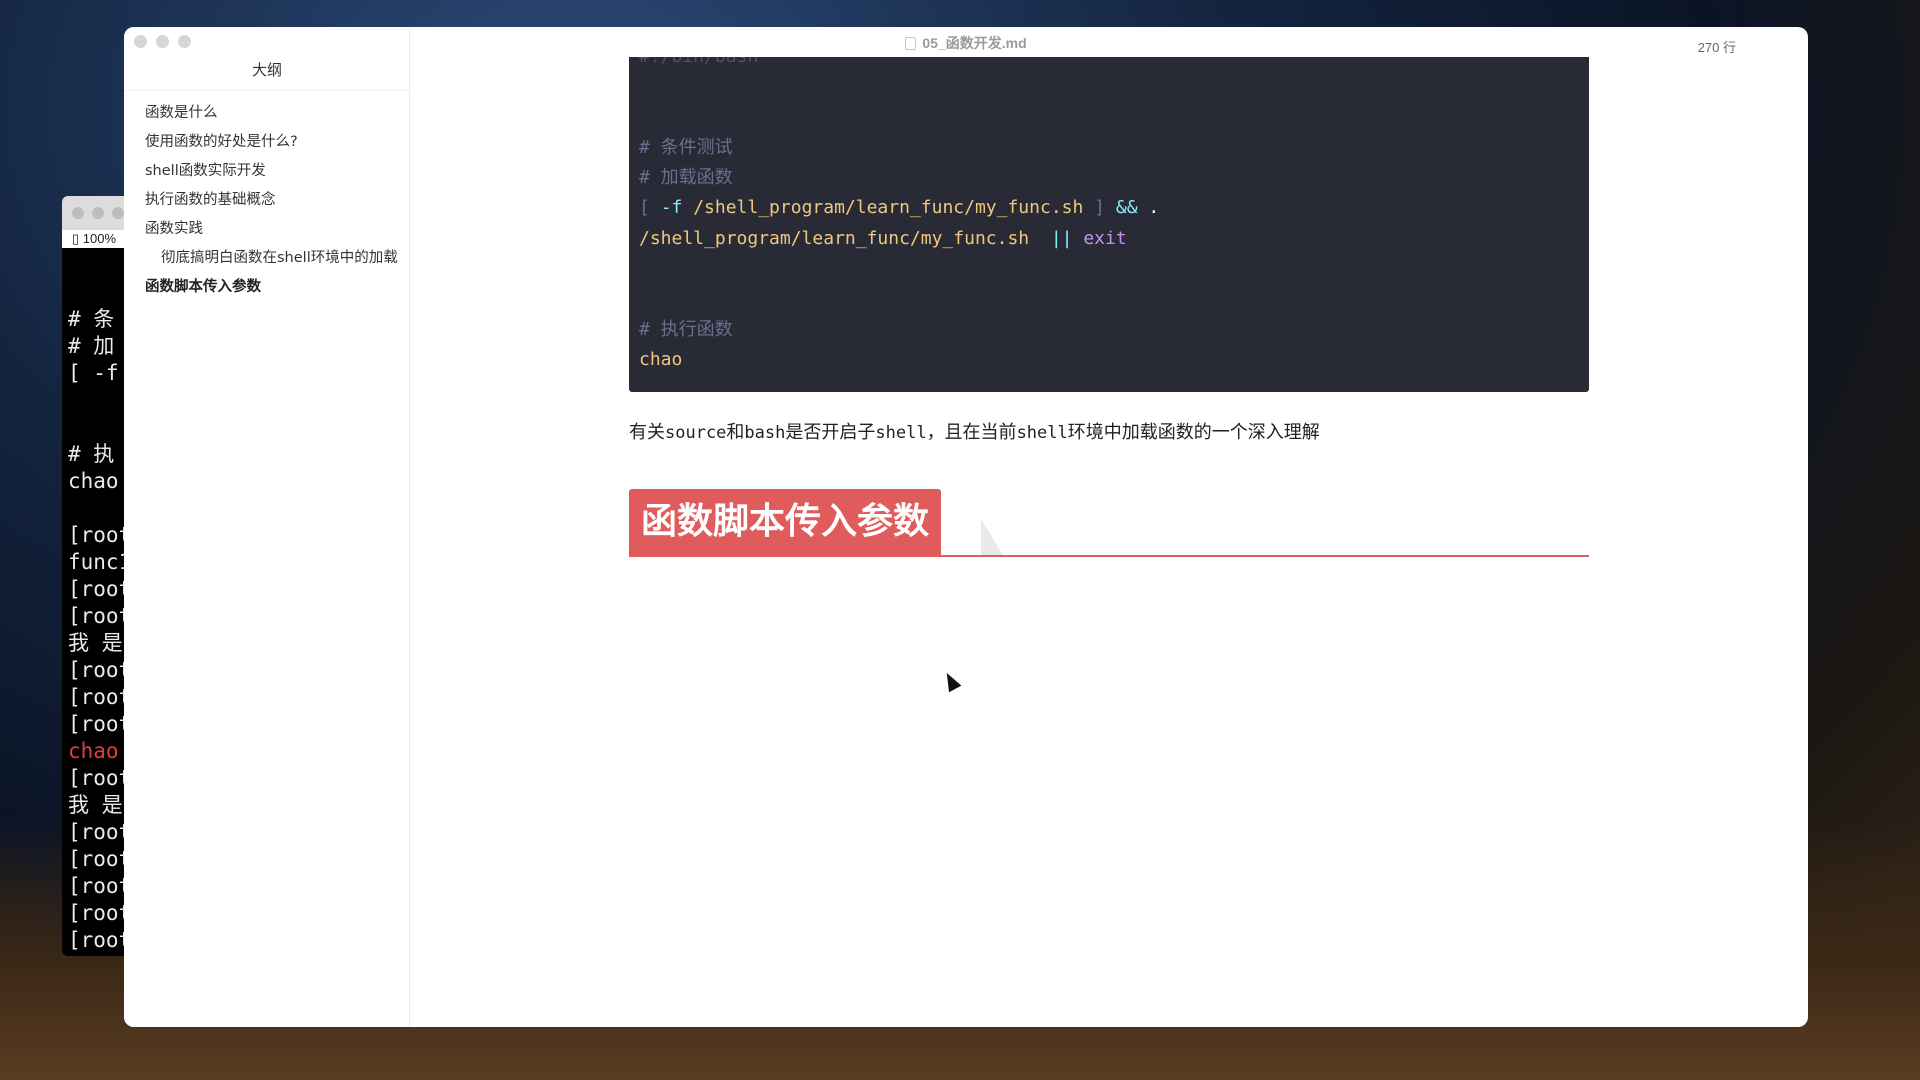  I want to click on line-count: 270 行, so click(1716, 47).